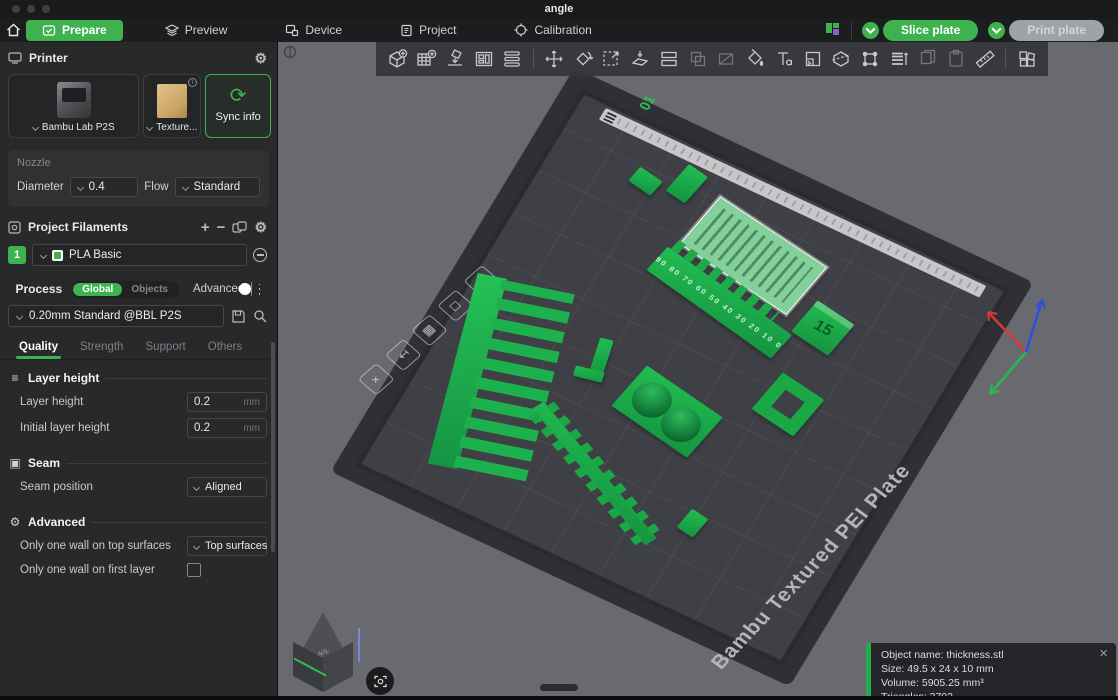 Image resolution: width=1118 pixels, height=700 pixels. Describe the element at coordinates (240, 227) in the screenshot. I see `filament-sync-icon` at that location.